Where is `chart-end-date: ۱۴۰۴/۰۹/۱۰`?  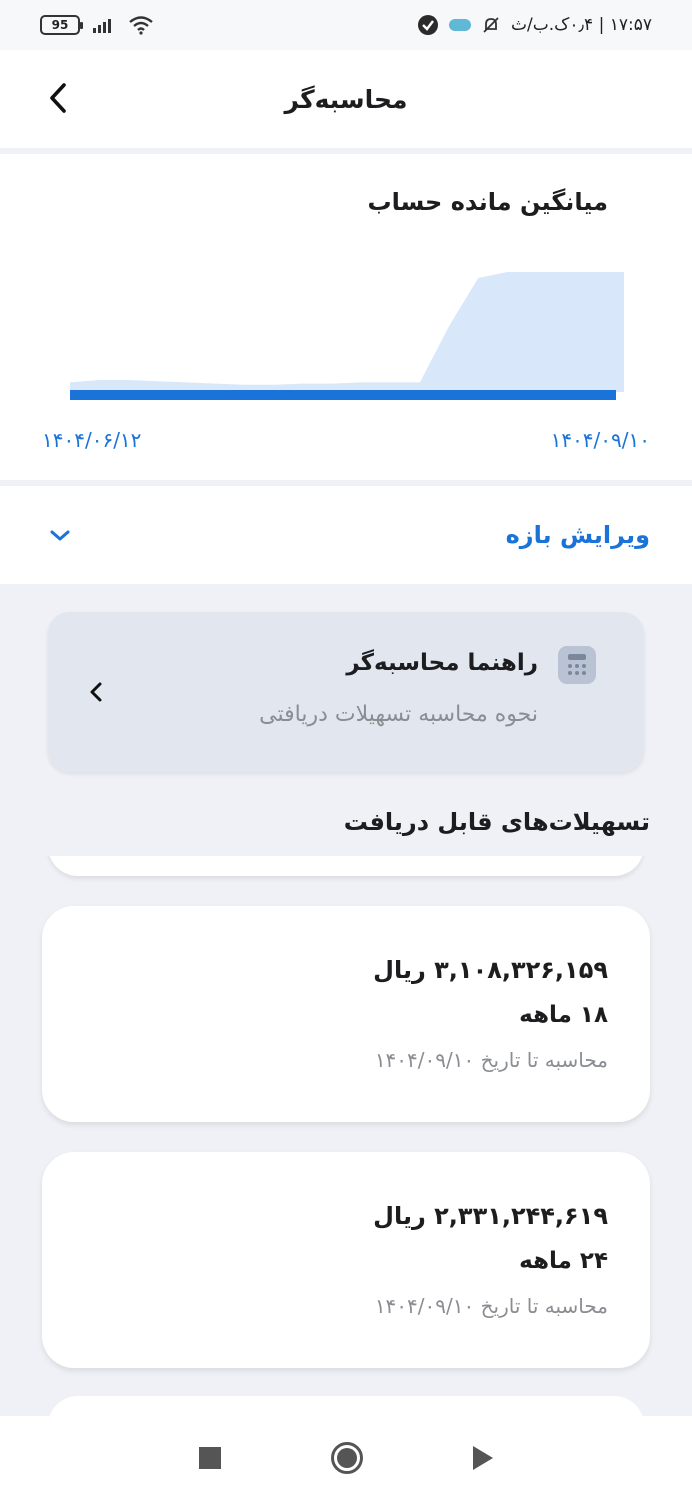
chart-end-date: ۱۴۰۴/۰۹/۱۰ is located at coordinates (600, 440).